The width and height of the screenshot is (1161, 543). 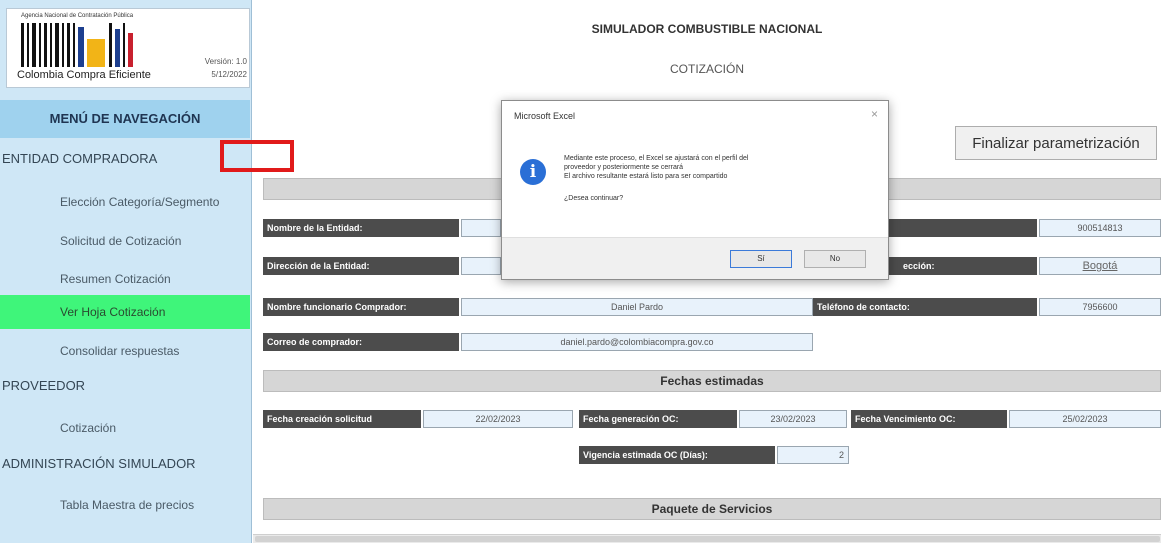 What do you see at coordinates (79, 158) in the screenshot?
I see `nav-section-entidad-compradora: ENTIDAD COMPRADORA` at bounding box center [79, 158].